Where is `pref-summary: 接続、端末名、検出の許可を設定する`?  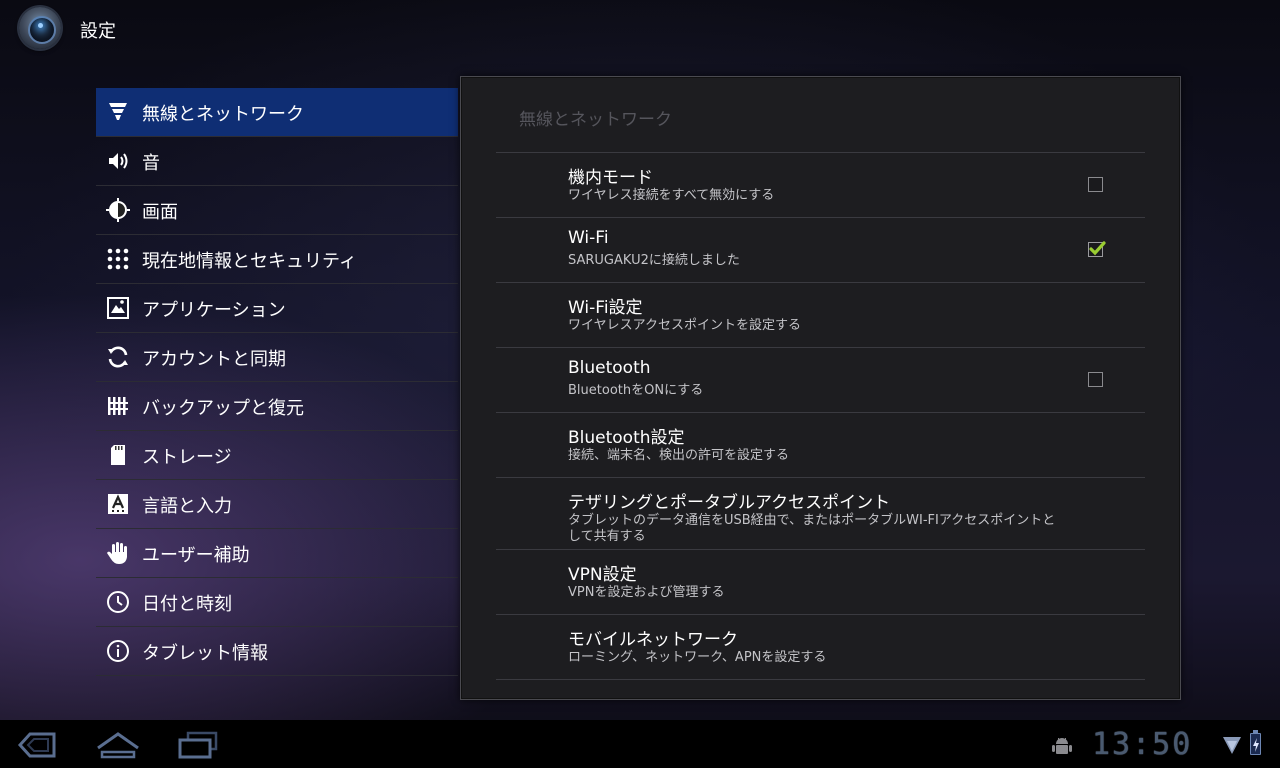
pref-summary: 接続、端末名、検出の許可を設定する is located at coordinates (679, 455).